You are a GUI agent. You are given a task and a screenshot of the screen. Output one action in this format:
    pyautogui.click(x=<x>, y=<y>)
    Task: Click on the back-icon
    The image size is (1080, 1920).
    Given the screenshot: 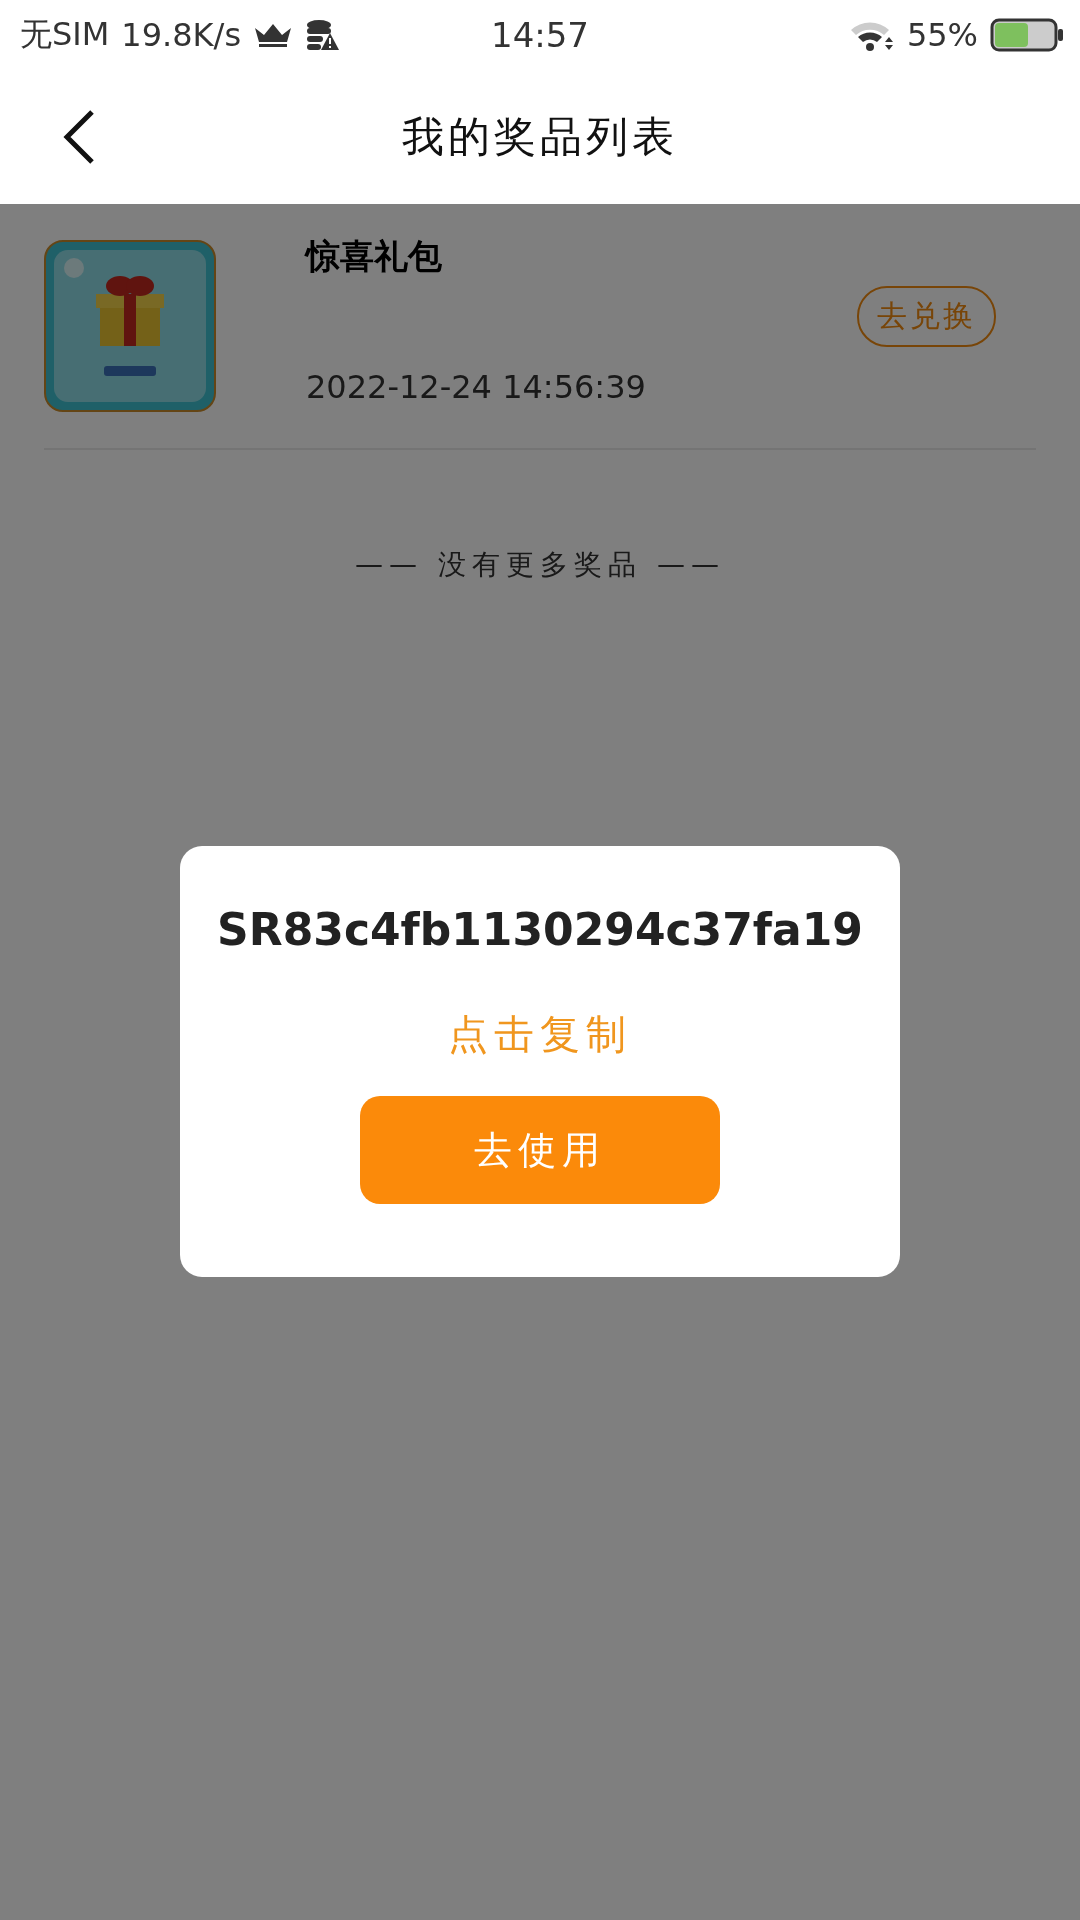 What is the action you would take?
    pyautogui.click(x=79, y=137)
    